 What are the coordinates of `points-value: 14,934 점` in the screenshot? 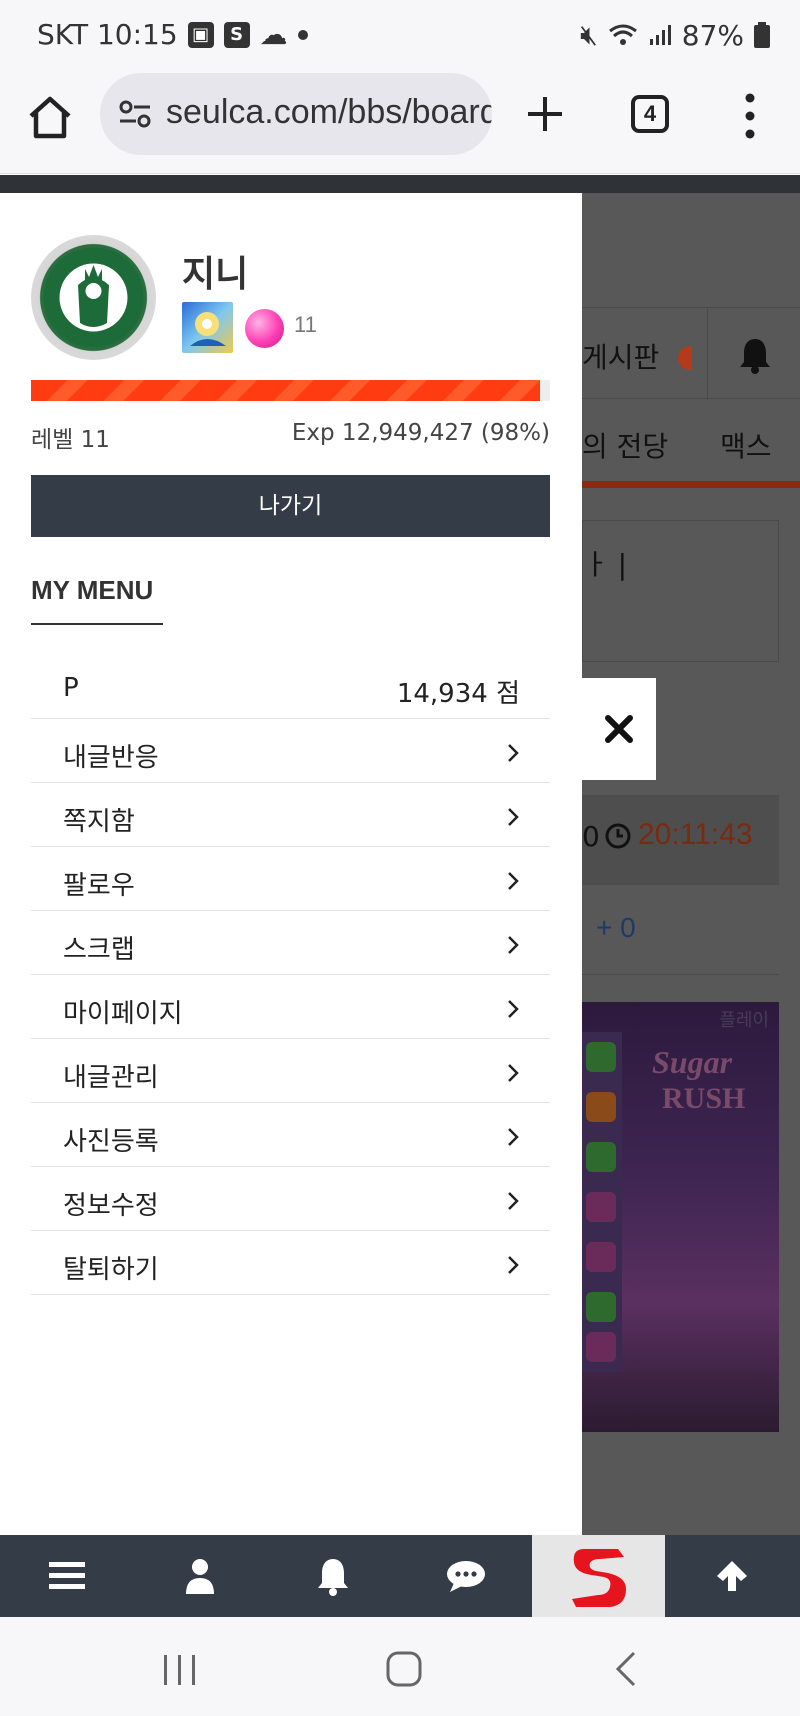 It's located at (458, 694).